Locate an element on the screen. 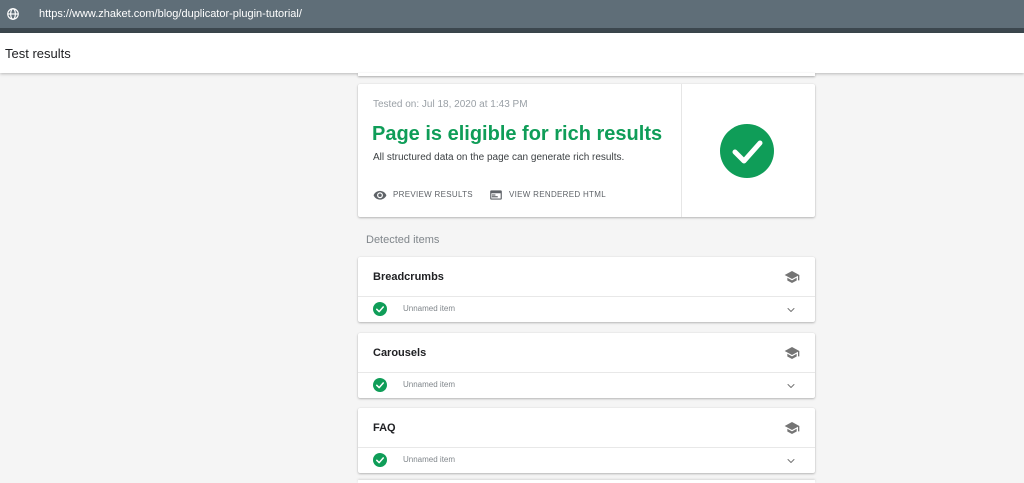 This screenshot has width=1024, height=483. detected-item-faq: FAQ Unnamed item is located at coordinates (586, 440).